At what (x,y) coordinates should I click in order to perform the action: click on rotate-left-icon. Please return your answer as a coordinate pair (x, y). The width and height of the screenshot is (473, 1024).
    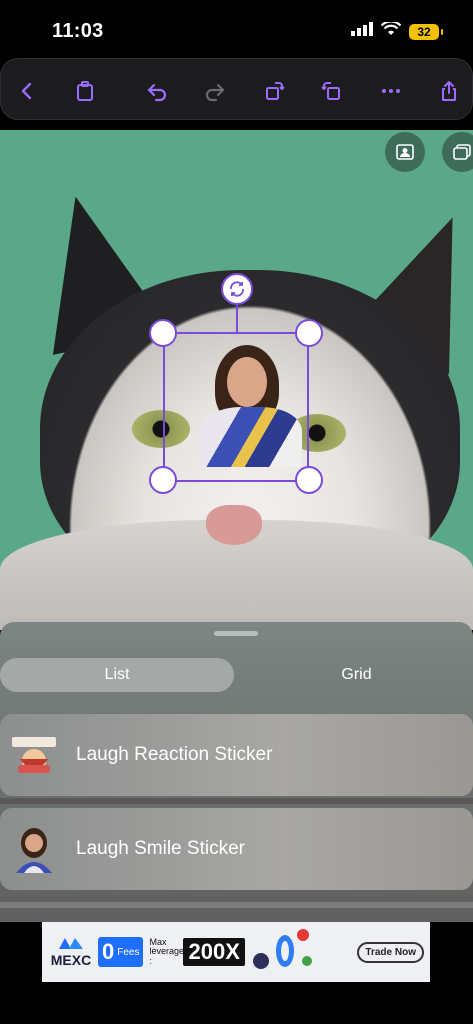
    Looking at the image, I should click on (330, 91).